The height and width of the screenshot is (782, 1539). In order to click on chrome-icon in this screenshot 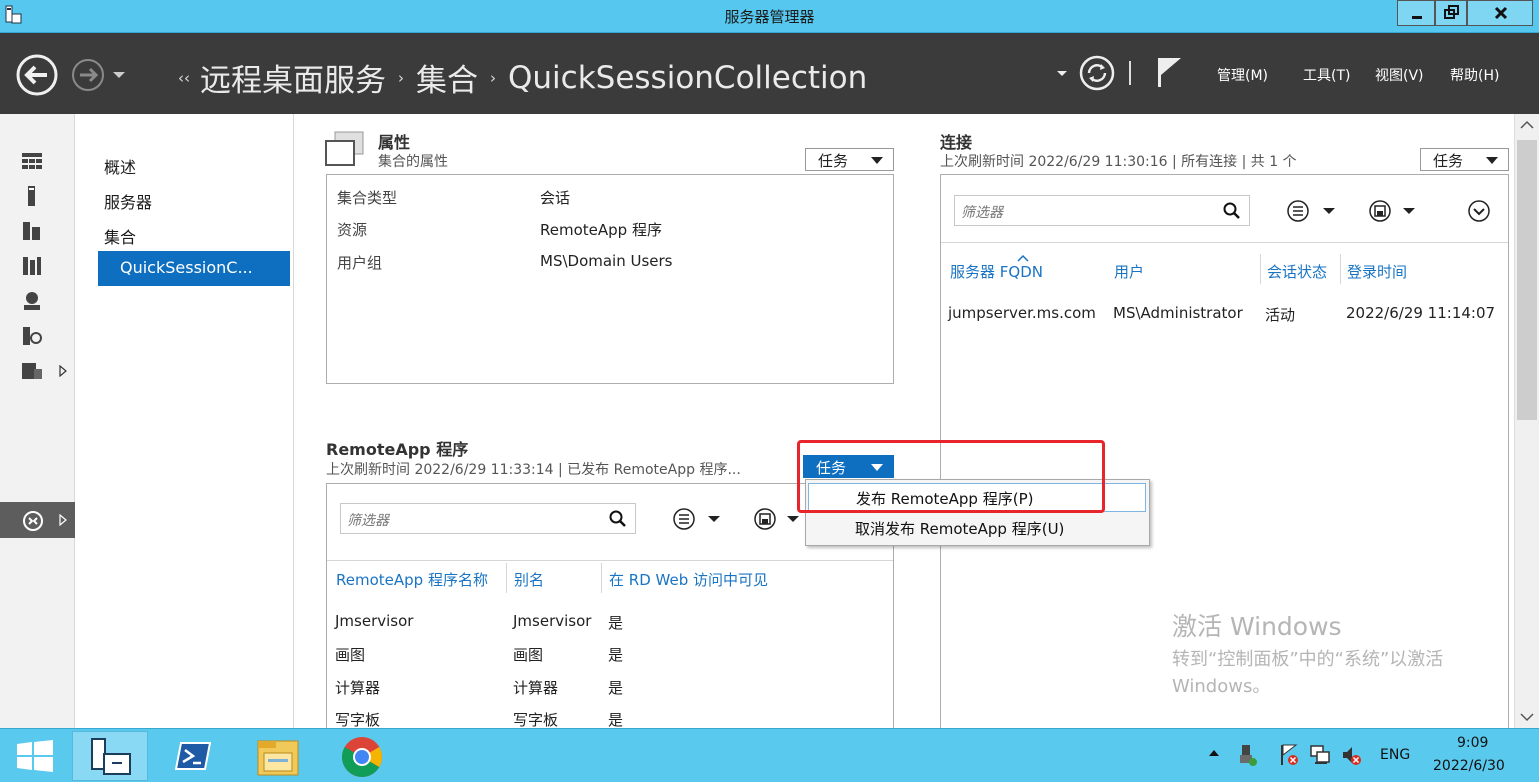, I will do `click(362, 757)`.